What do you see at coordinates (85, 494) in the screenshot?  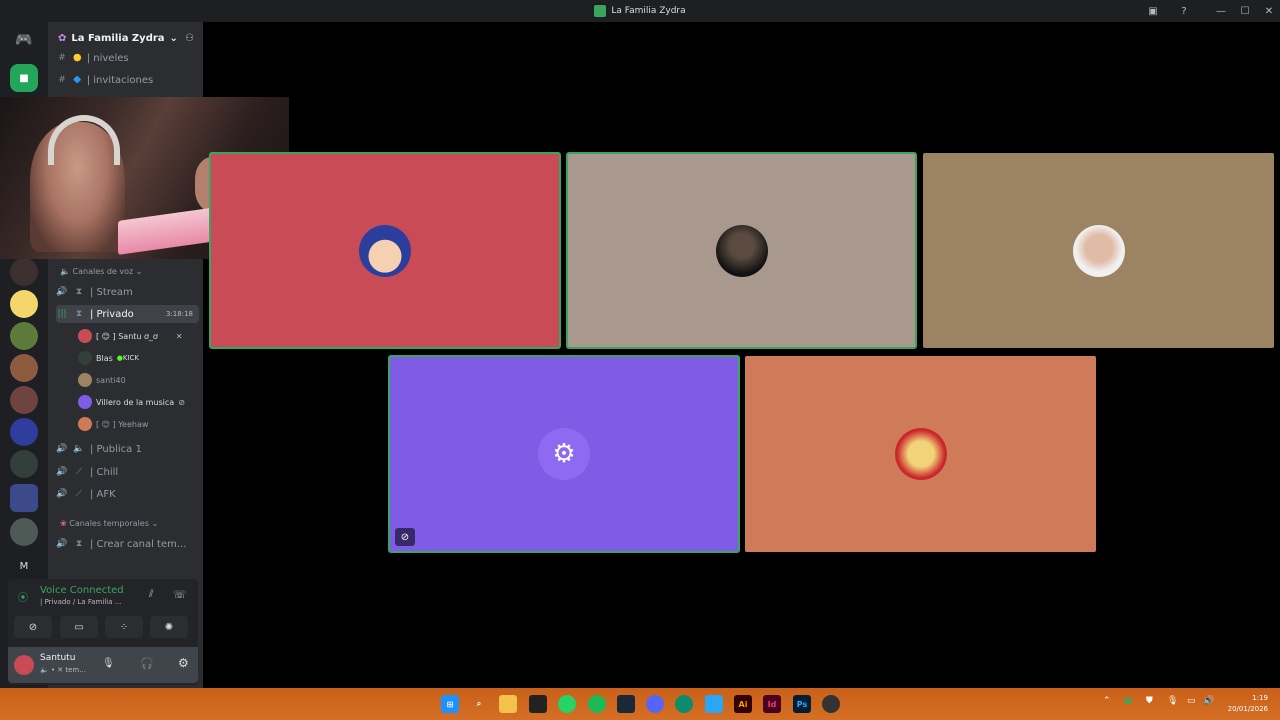 I see `voice-channel-afk: 🔊 ⟋ | AFK` at bounding box center [85, 494].